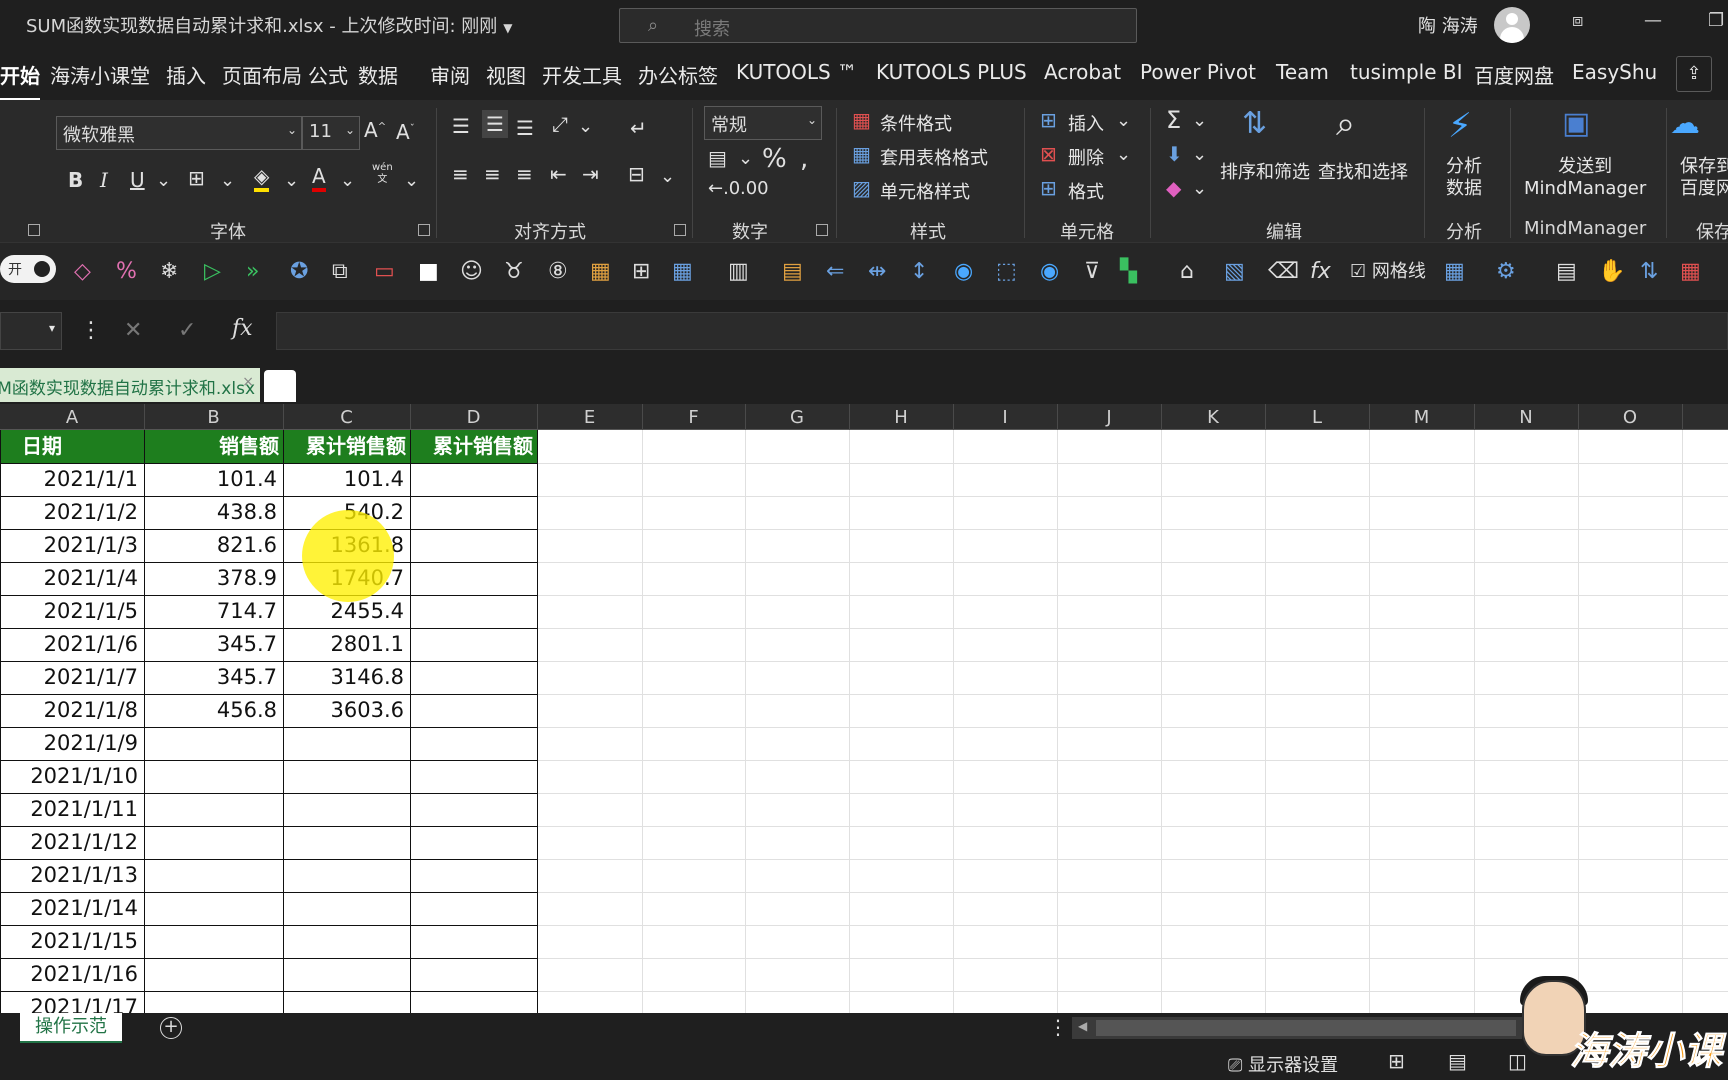  Describe the element at coordinates (1187, 271) in the screenshot. I see `tag-icon: ⌂` at that location.